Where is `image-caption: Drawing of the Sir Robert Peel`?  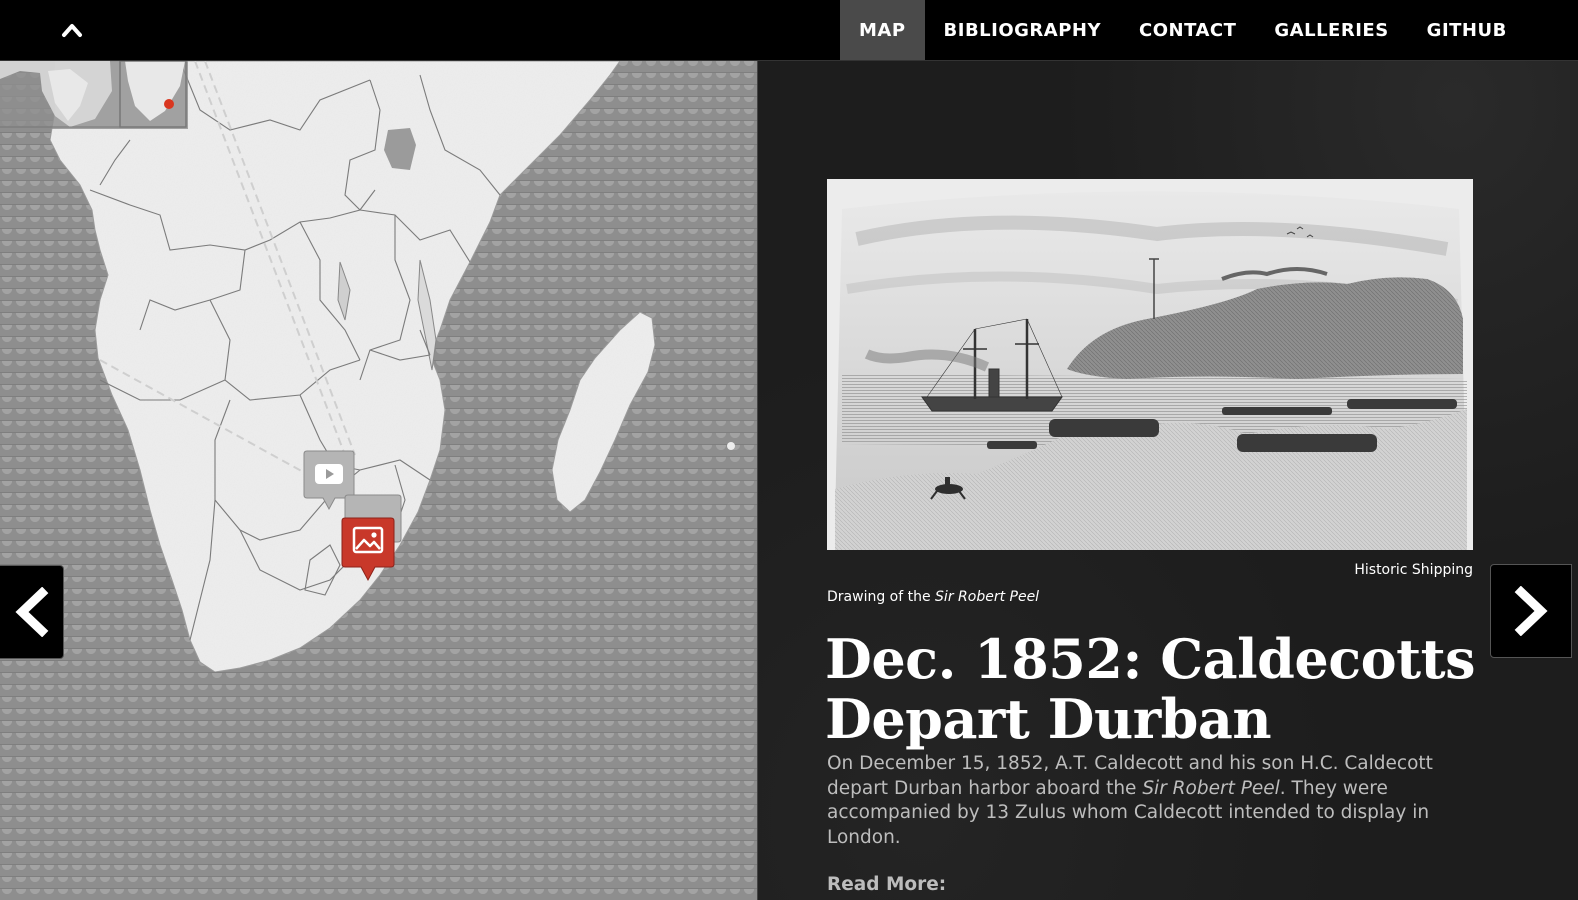 image-caption: Drawing of the Sir Robert Peel is located at coordinates (933, 597).